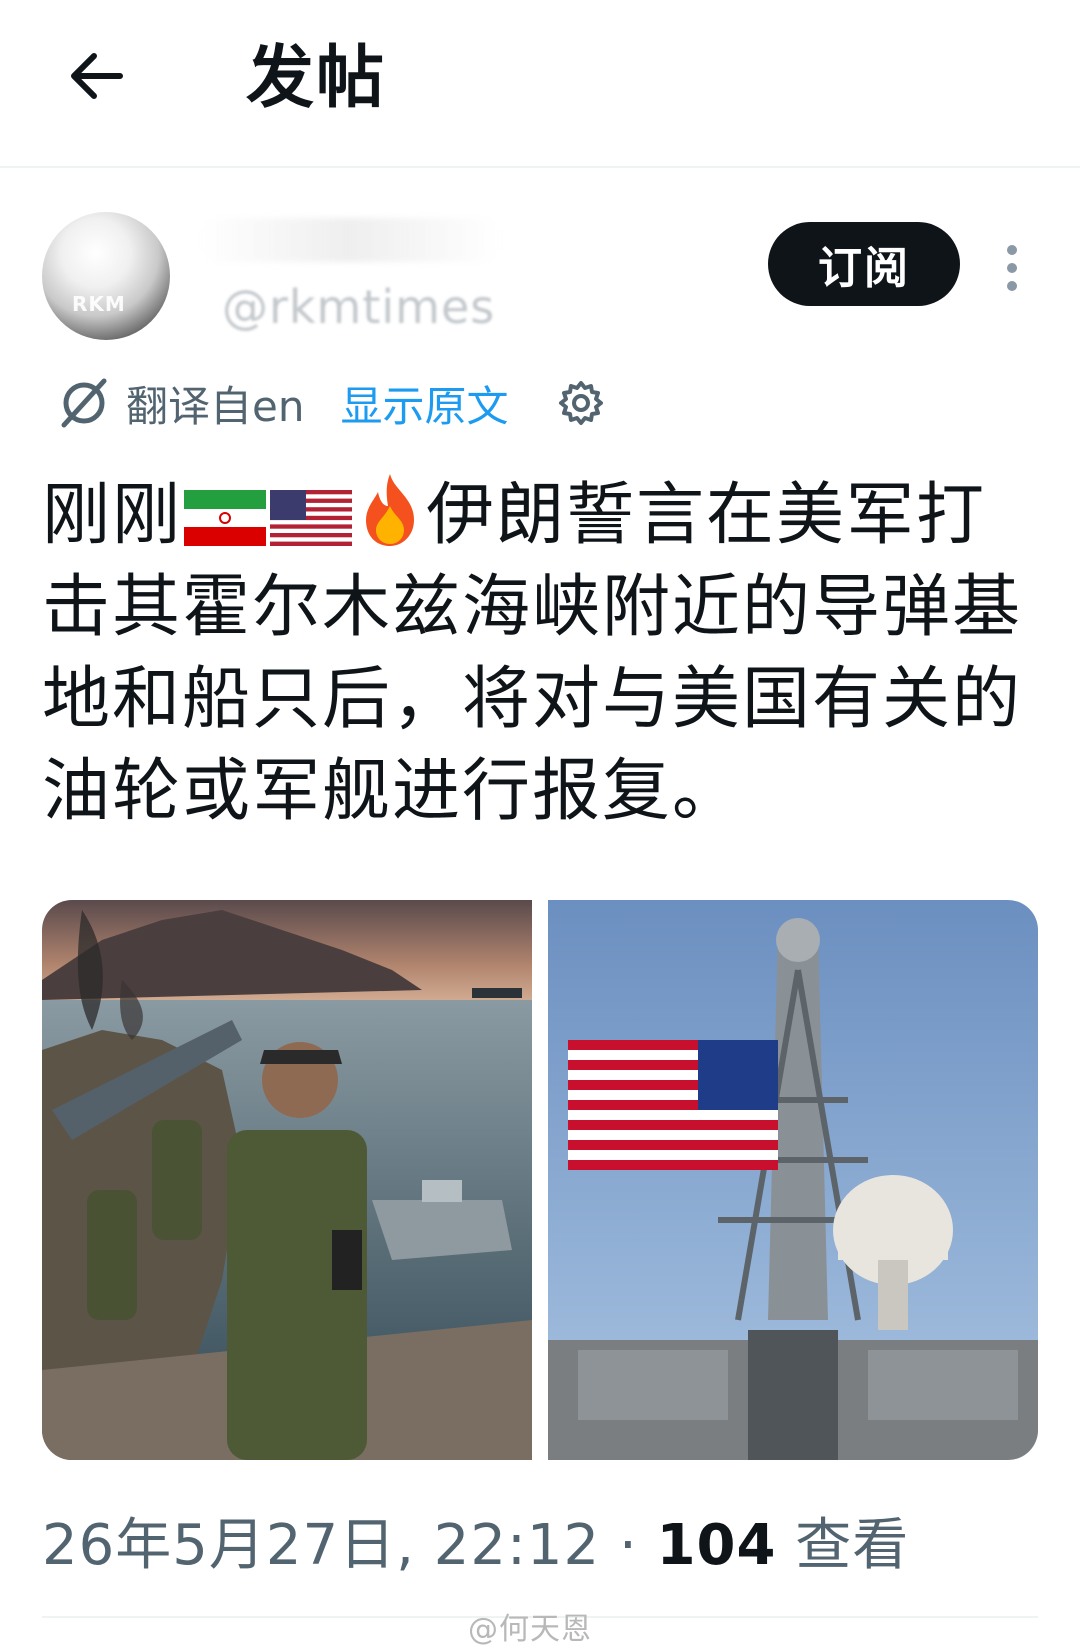 This screenshot has height=1650, width=1080. I want to click on post-meta: 26年5月27日, 22:12 · 104 查看, so click(475, 1546).